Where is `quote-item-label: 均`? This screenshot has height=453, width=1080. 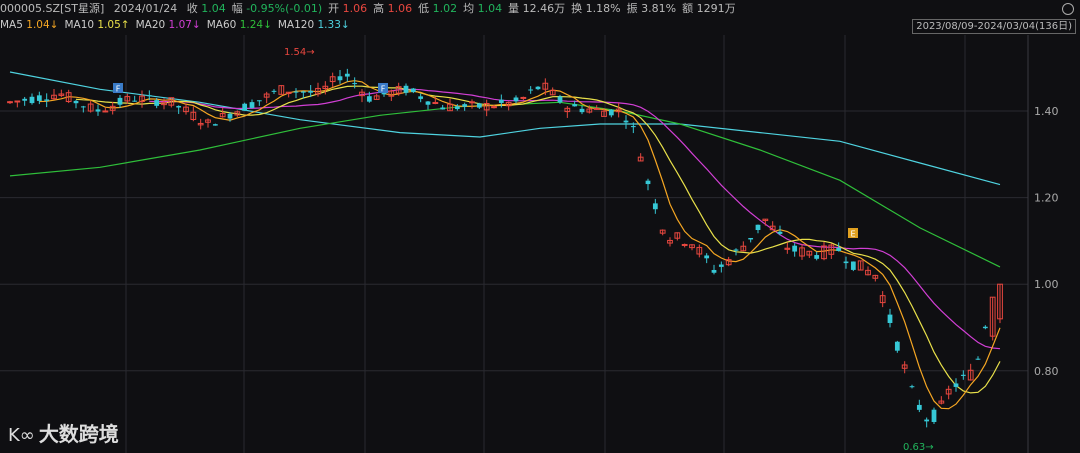 quote-item-label: 均 is located at coordinates (470, 8).